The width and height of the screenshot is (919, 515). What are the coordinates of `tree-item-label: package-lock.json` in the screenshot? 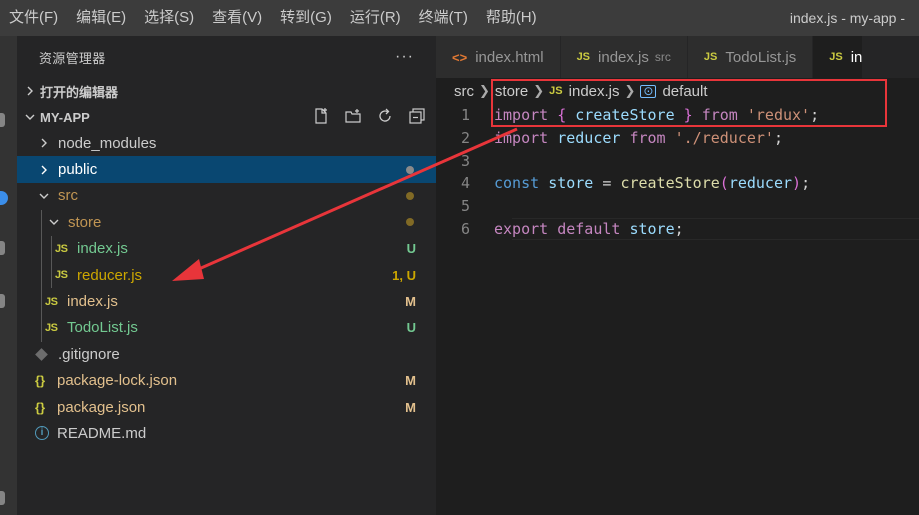 It's located at (117, 381).